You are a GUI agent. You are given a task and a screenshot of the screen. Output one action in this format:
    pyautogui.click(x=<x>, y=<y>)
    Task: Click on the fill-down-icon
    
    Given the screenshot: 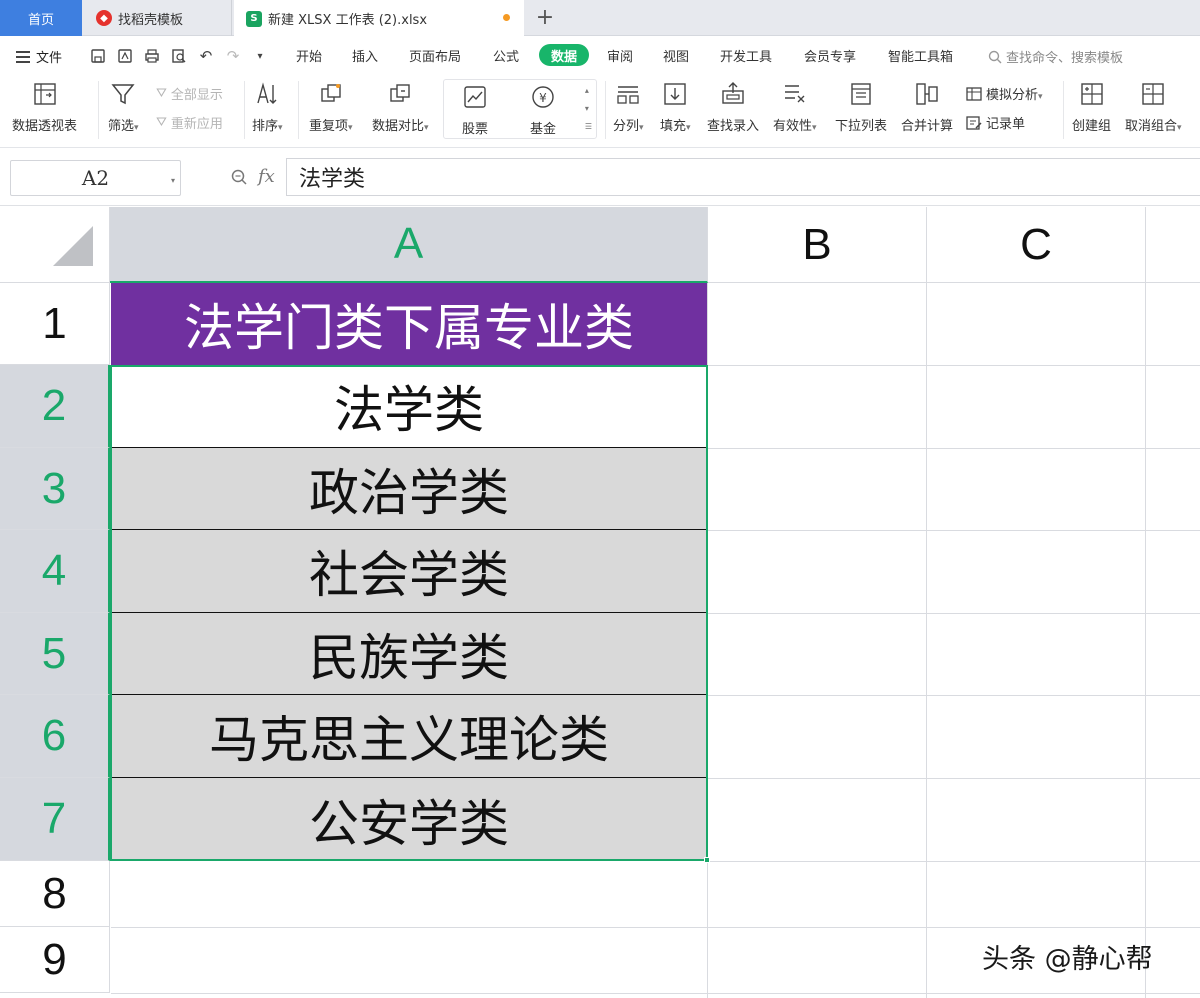 What is the action you would take?
    pyautogui.click(x=675, y=94)
    